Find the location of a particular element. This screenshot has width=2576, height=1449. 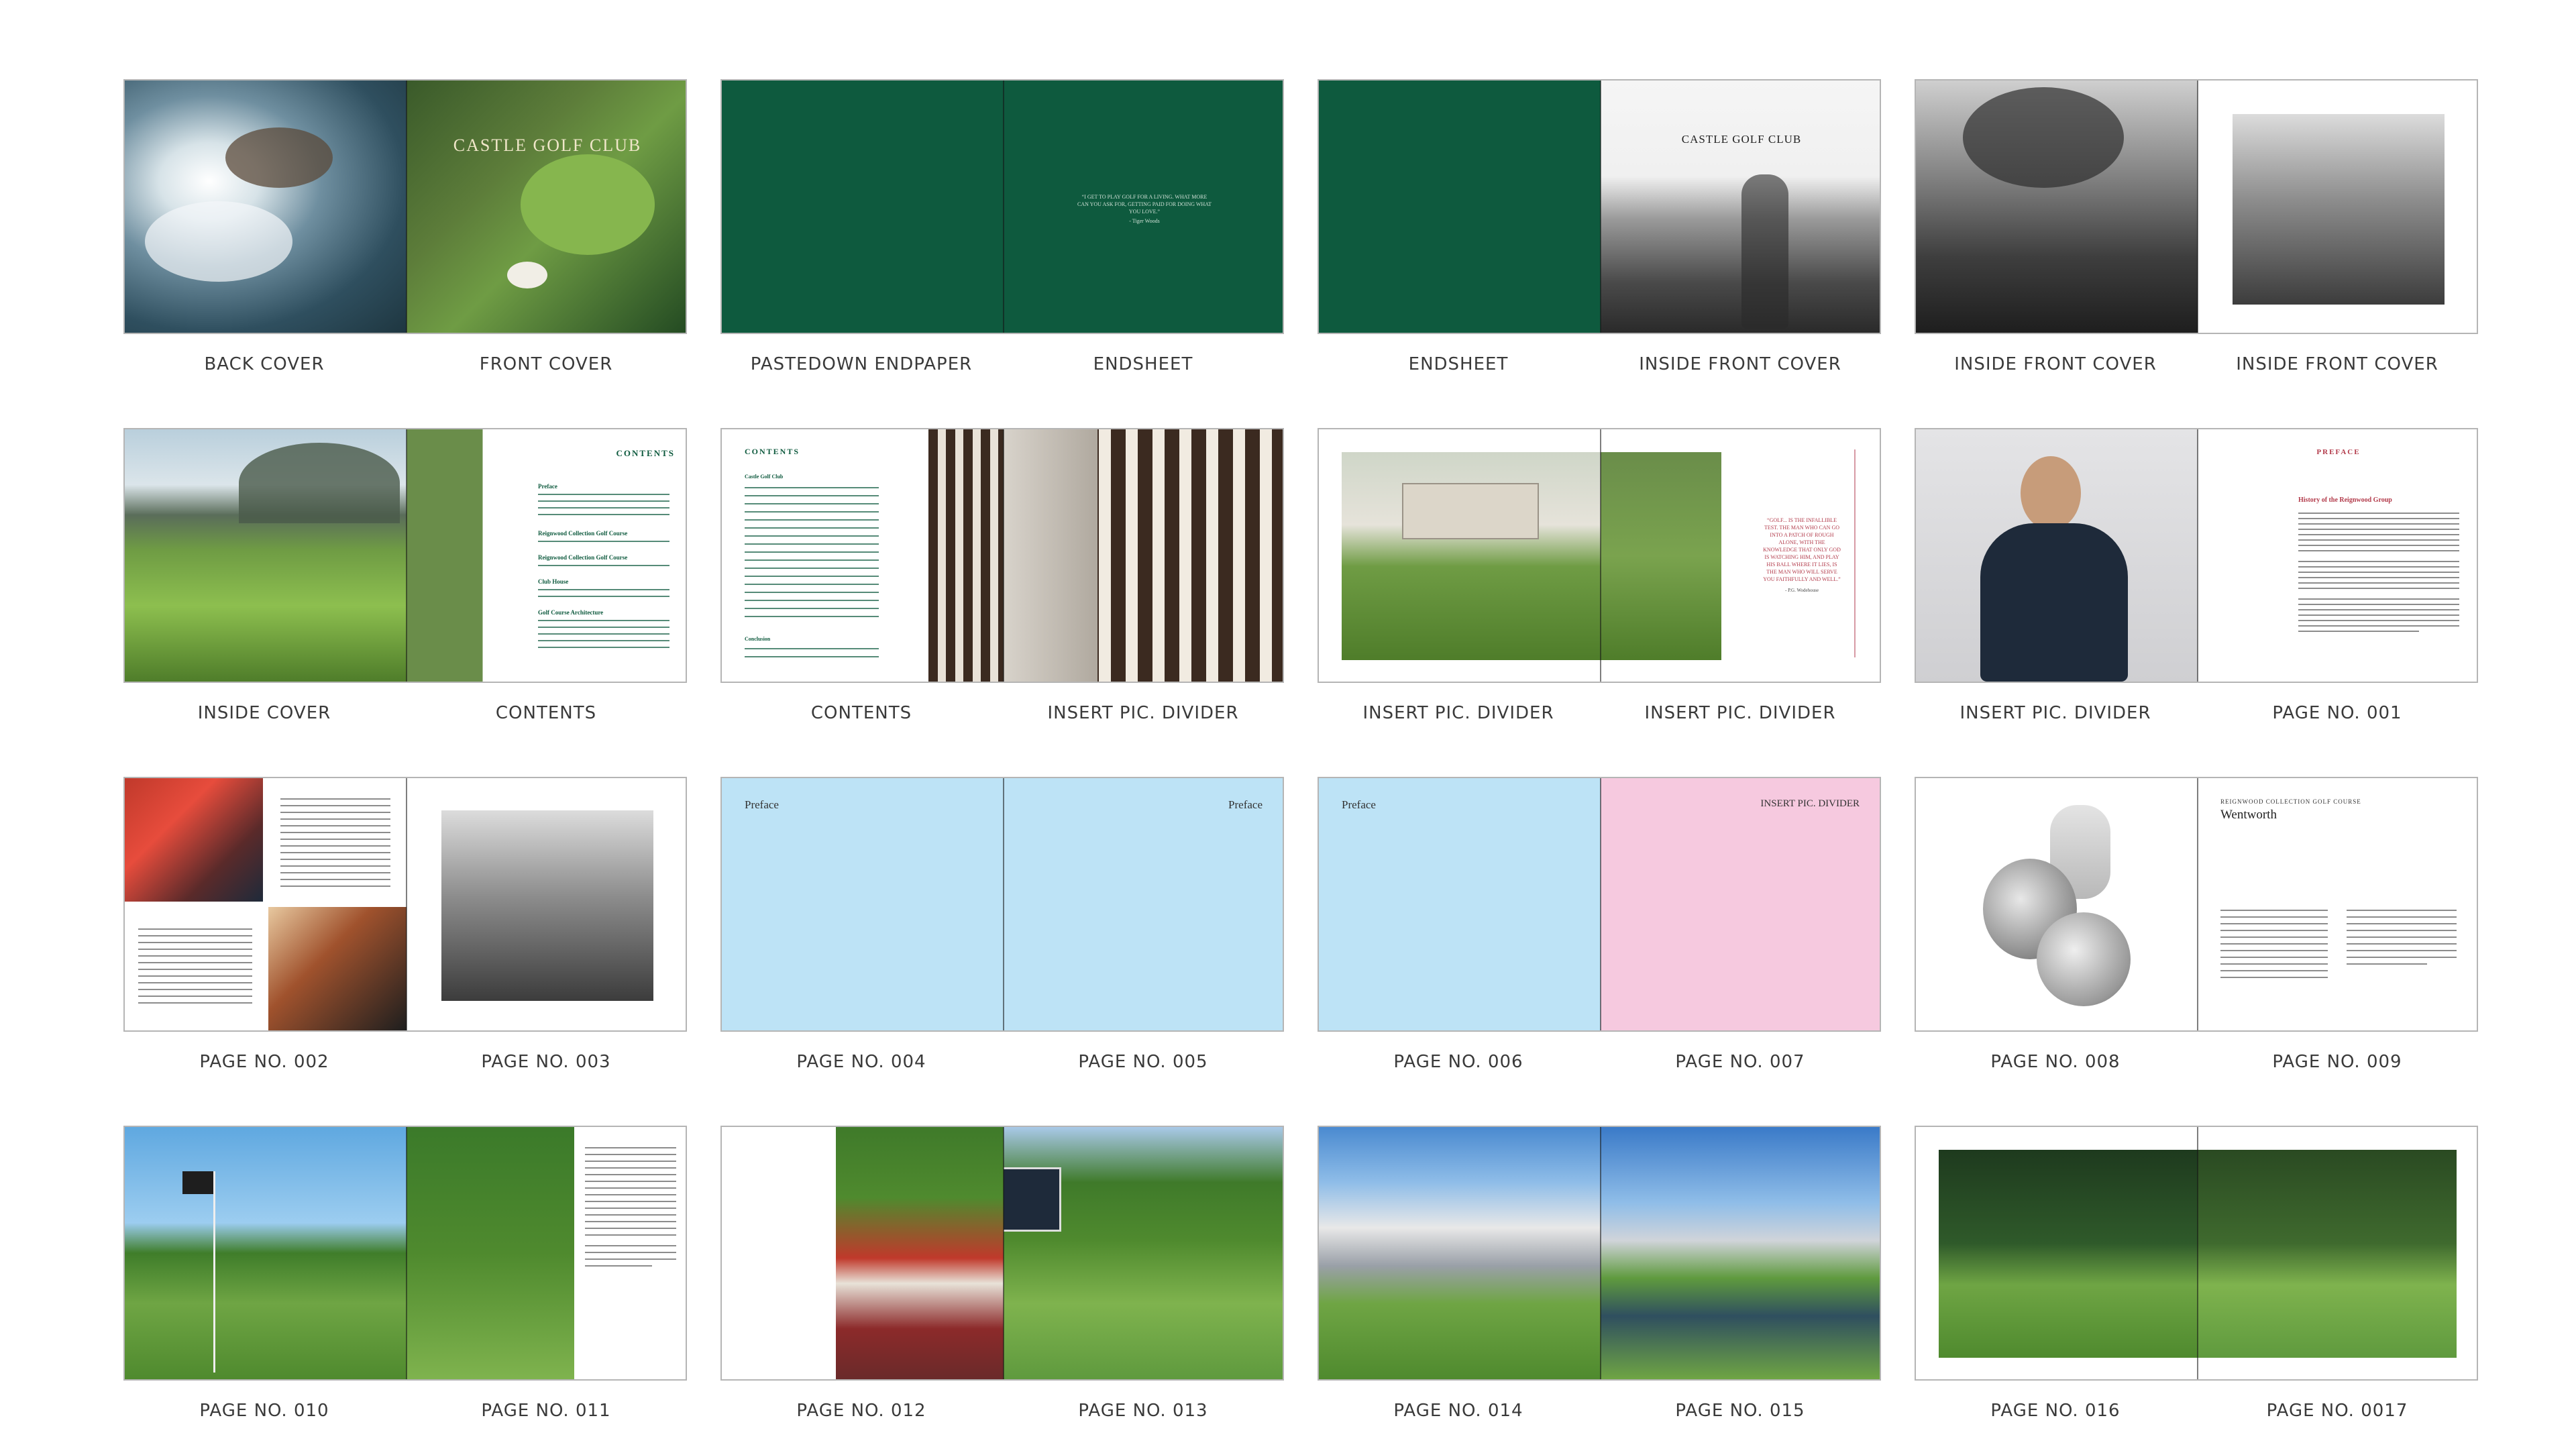

spread-contents-divider: CONTENTS Castle Golf Club Conclusion is located at coordinates (1002, 555).